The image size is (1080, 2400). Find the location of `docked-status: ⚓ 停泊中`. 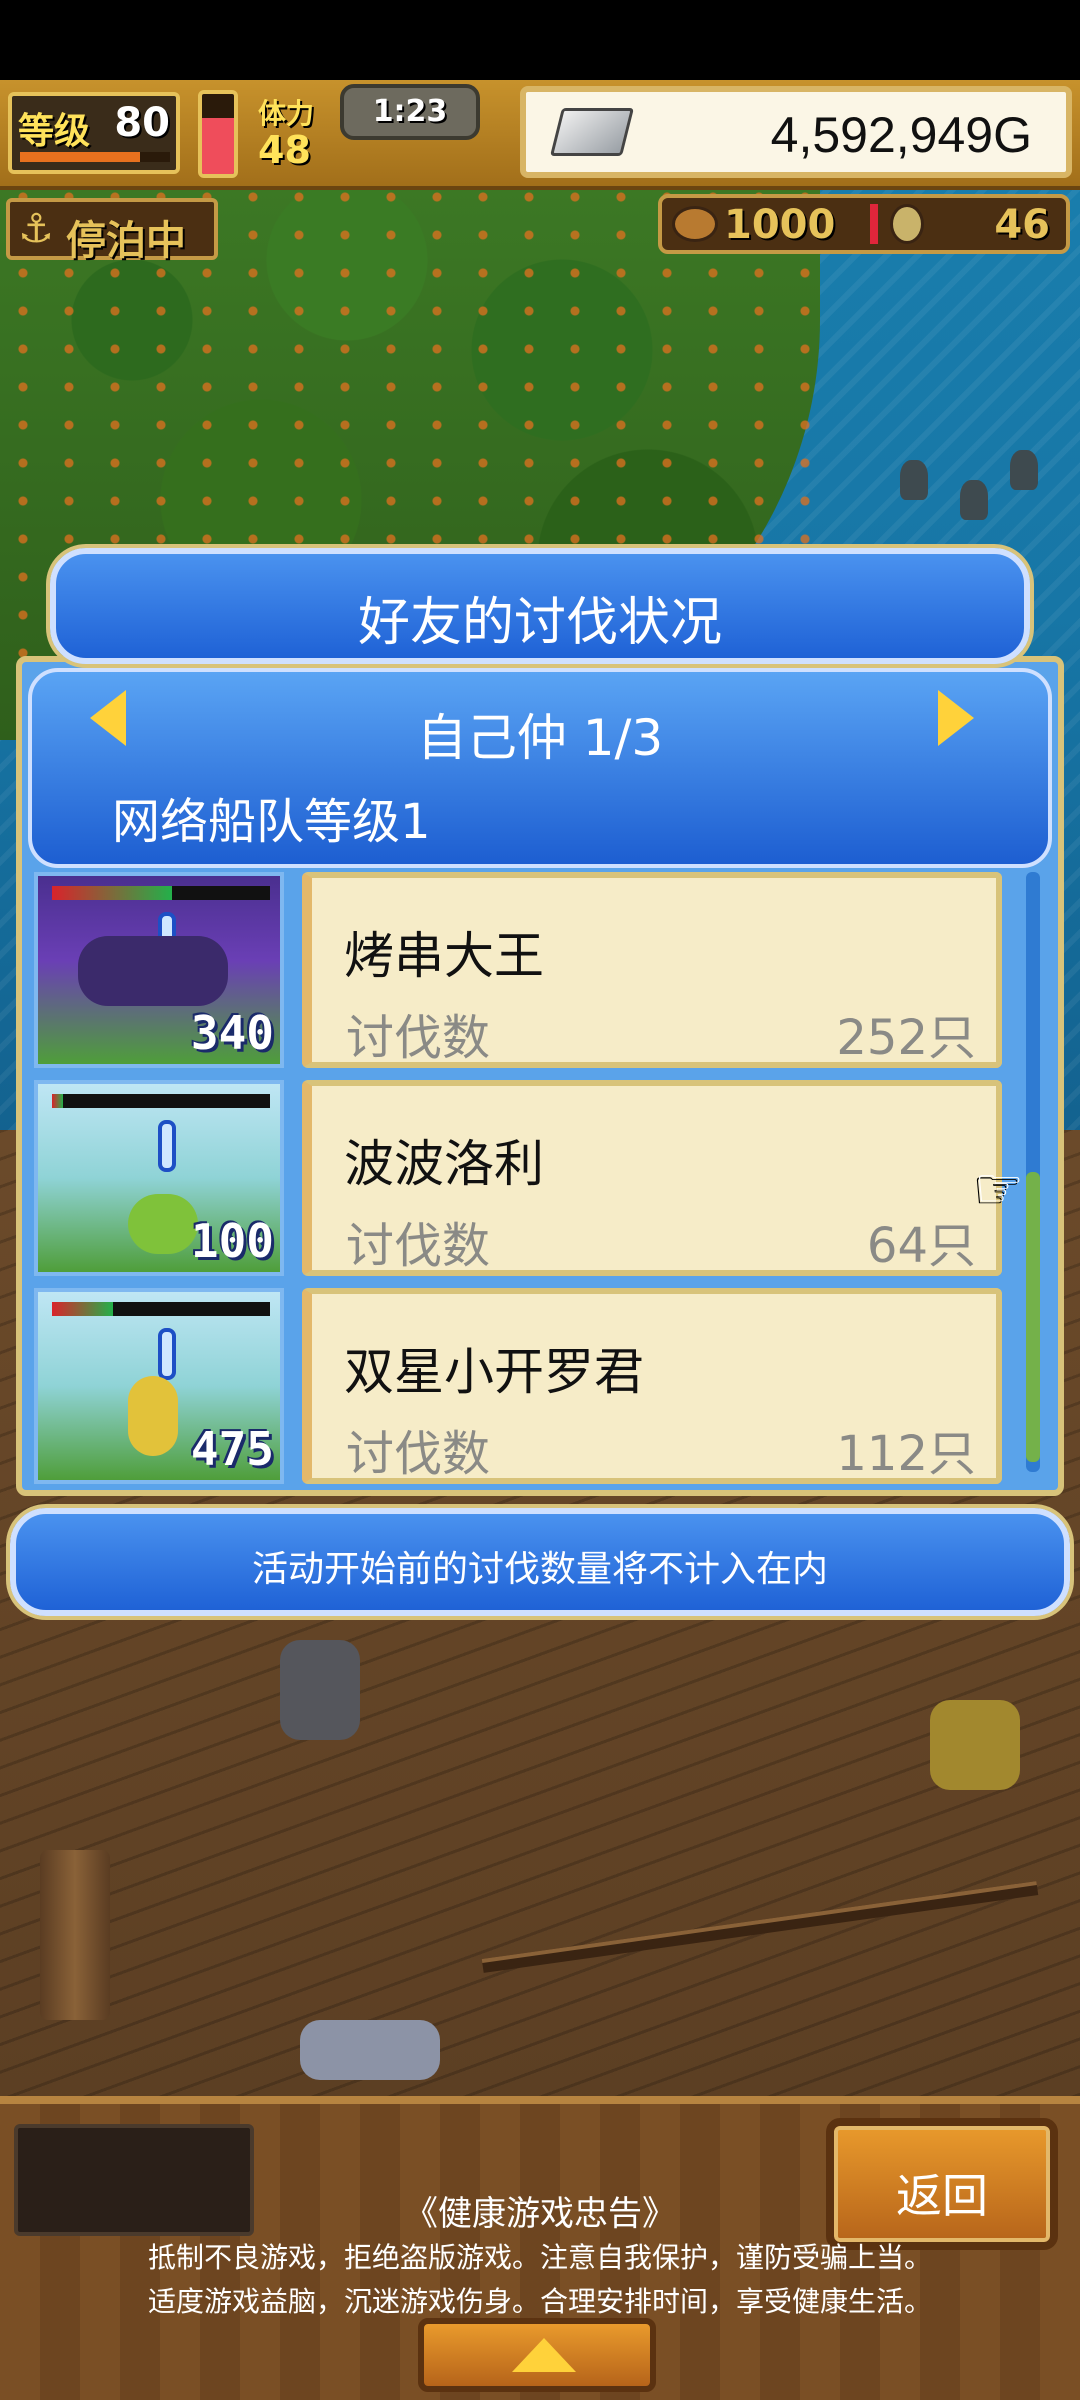

docked-status: ⚓ 停泊中 is located at coordinates (112, 231).